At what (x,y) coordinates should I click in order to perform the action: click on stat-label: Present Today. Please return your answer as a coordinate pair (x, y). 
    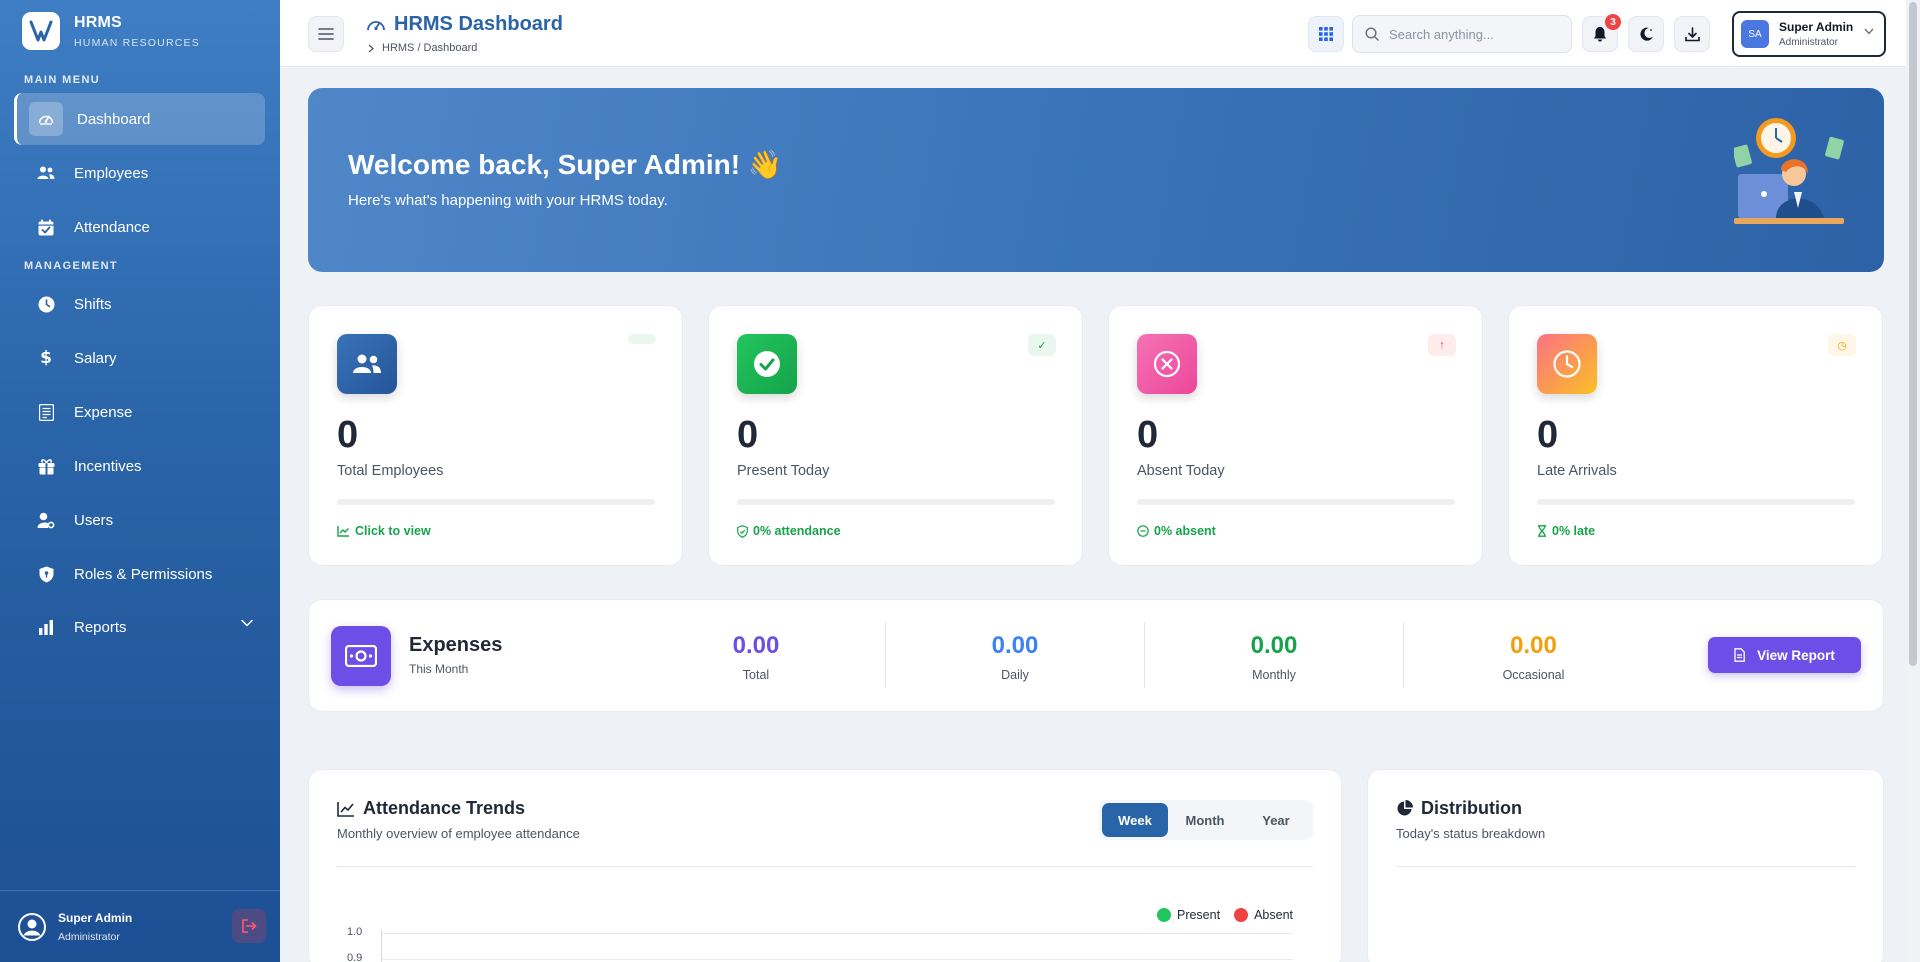
    Looking at the image, I should click on (783, 471).